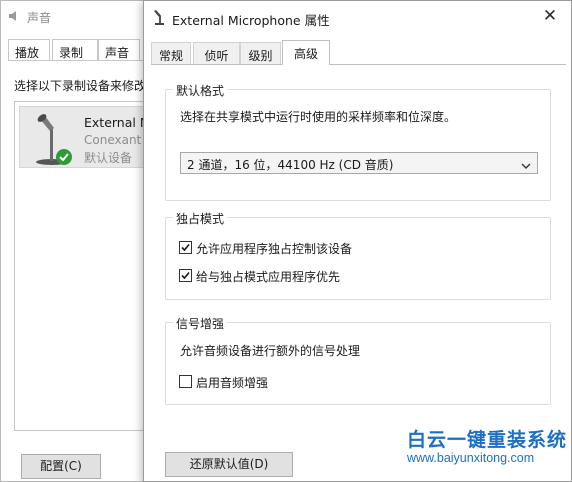 Image resolution: width=572 pixels, height=482 pixels. Describe the element at coordinates (229, 464) in the screenshot. I see `restore-defaults-button: 还原默认值(D)` at that location.